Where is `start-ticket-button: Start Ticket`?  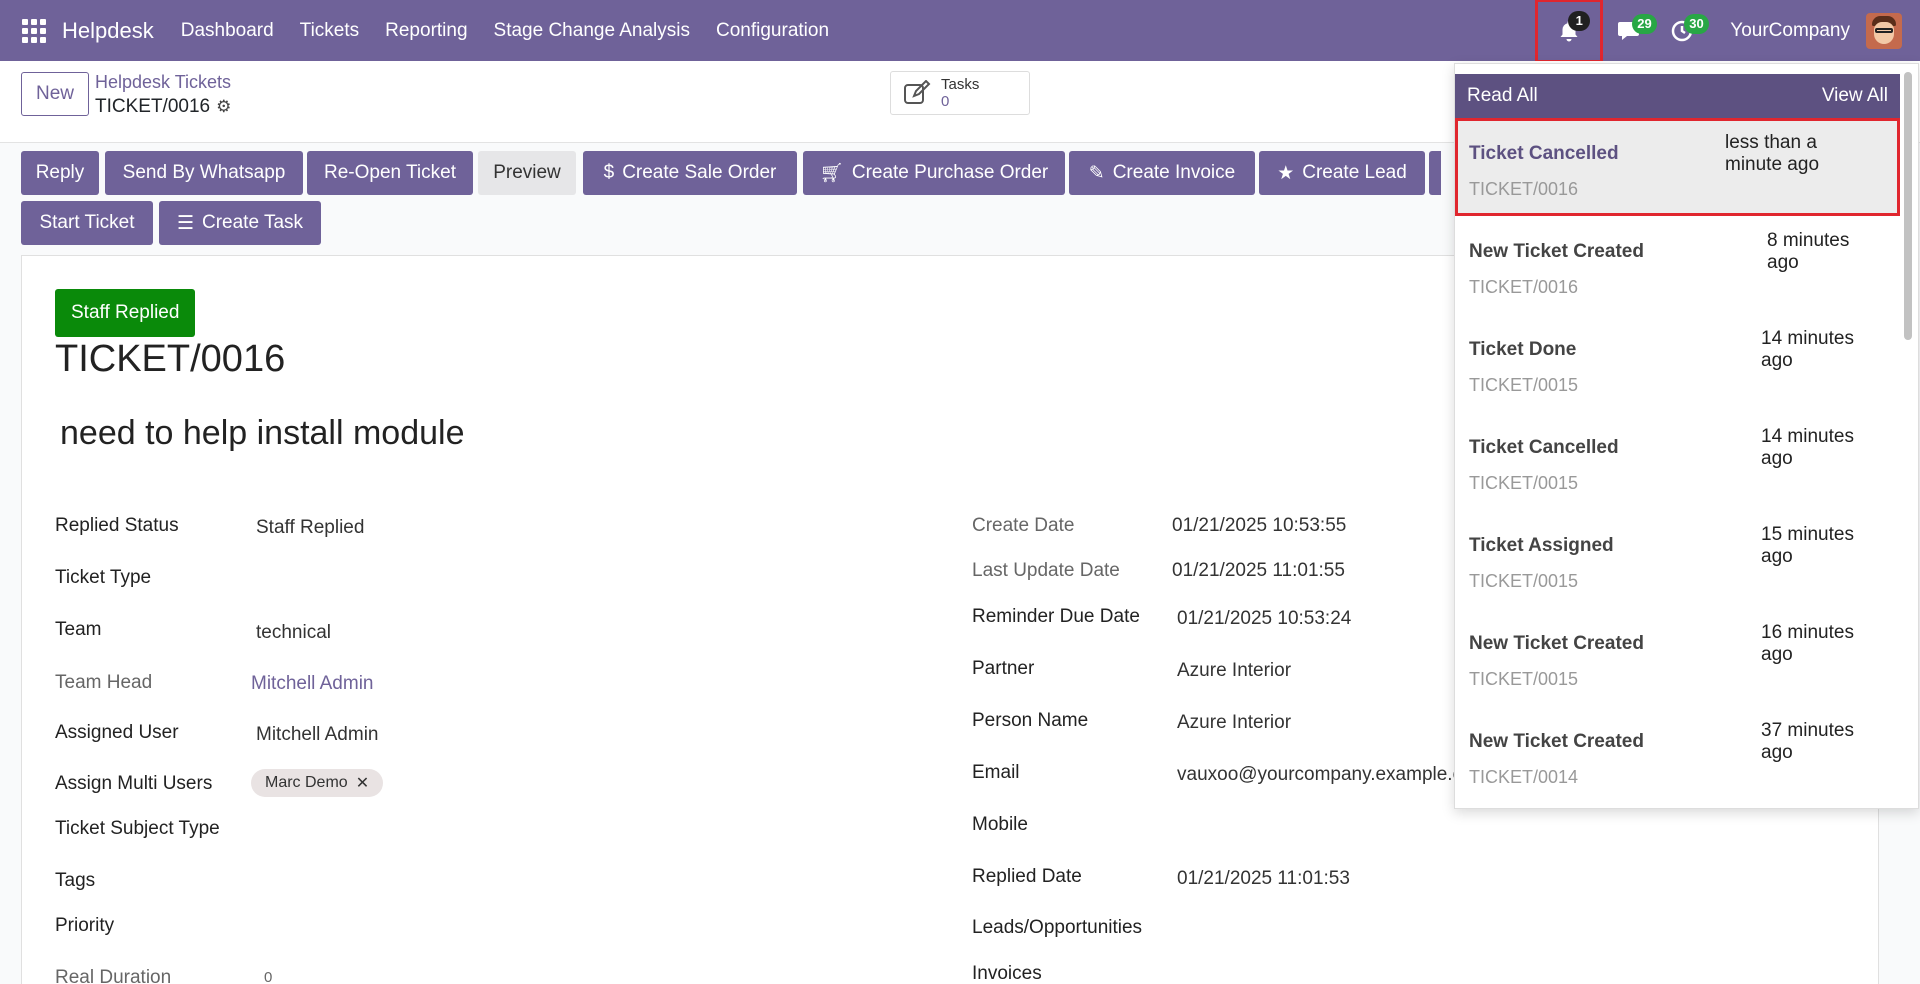 start-ticket-button: Start Ticket is located at coordinates (87, 223).